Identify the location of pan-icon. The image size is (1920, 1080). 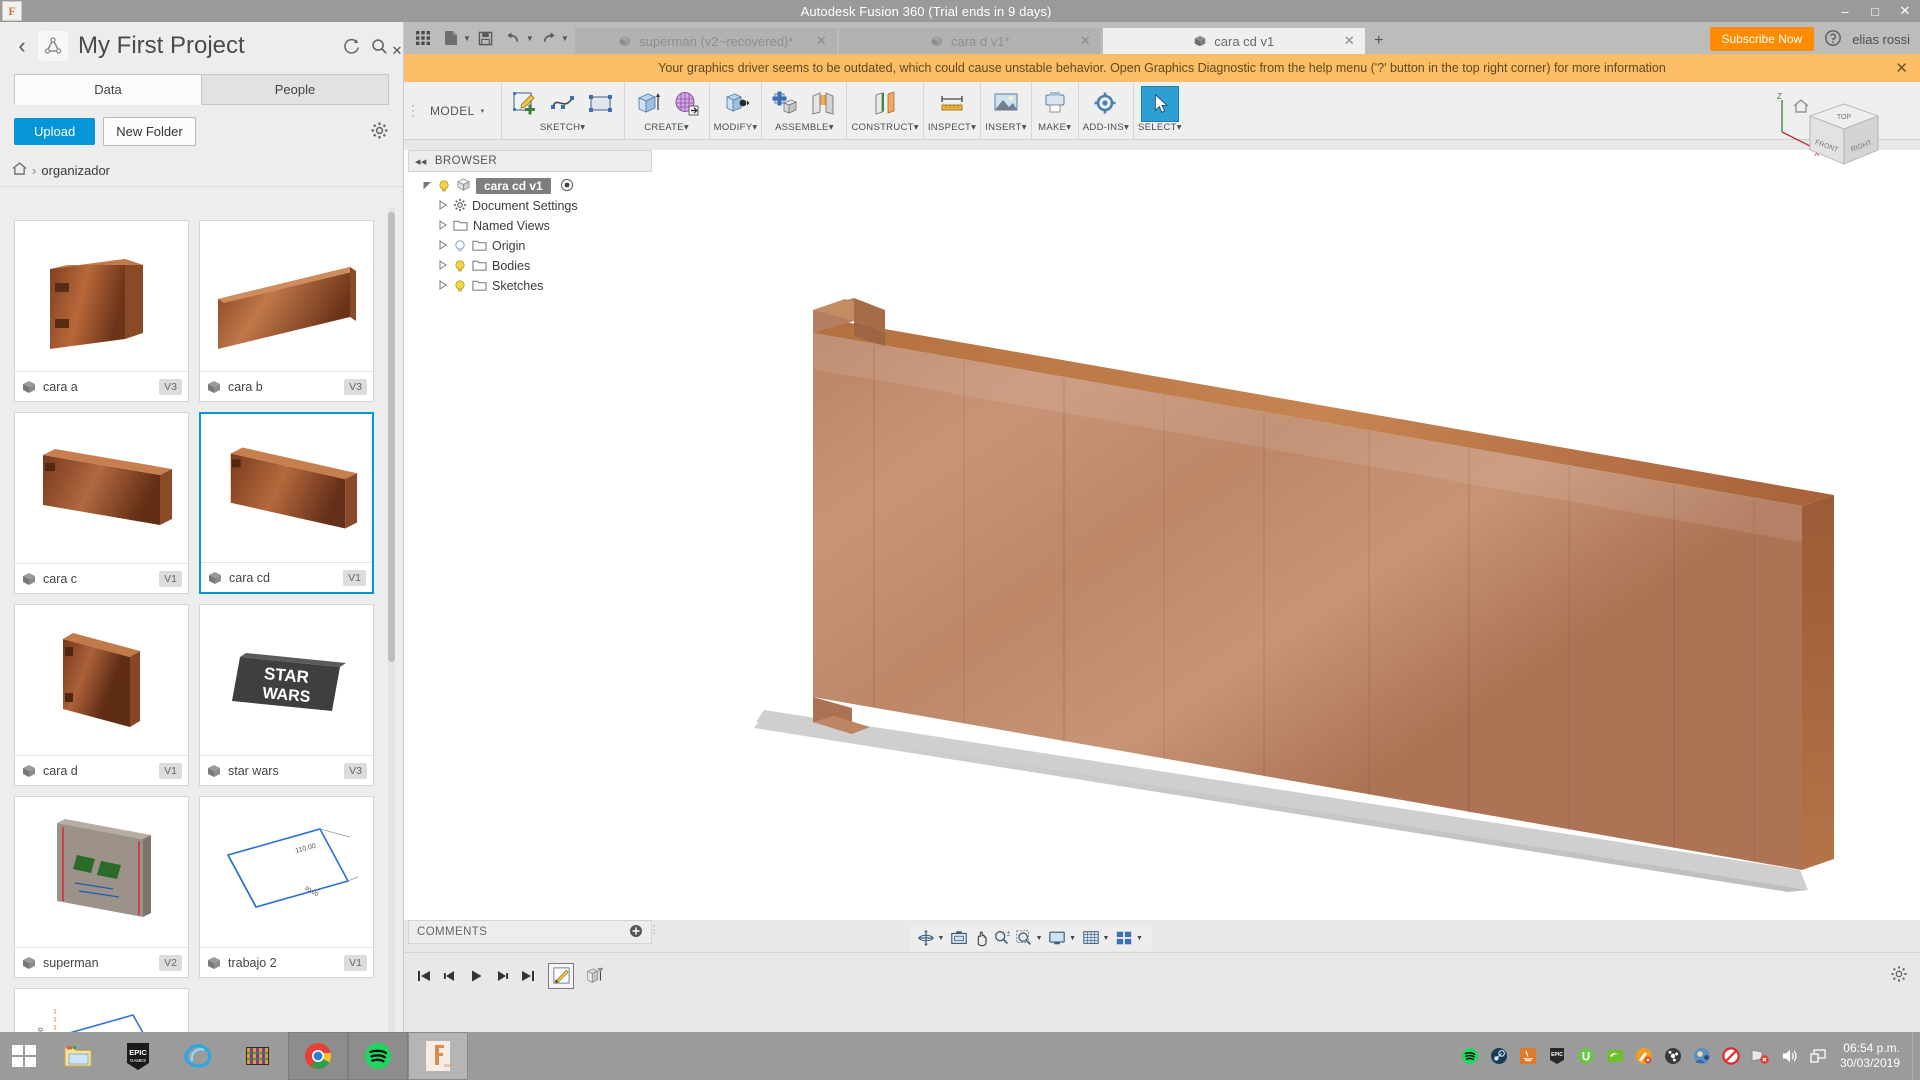
(981, 938).